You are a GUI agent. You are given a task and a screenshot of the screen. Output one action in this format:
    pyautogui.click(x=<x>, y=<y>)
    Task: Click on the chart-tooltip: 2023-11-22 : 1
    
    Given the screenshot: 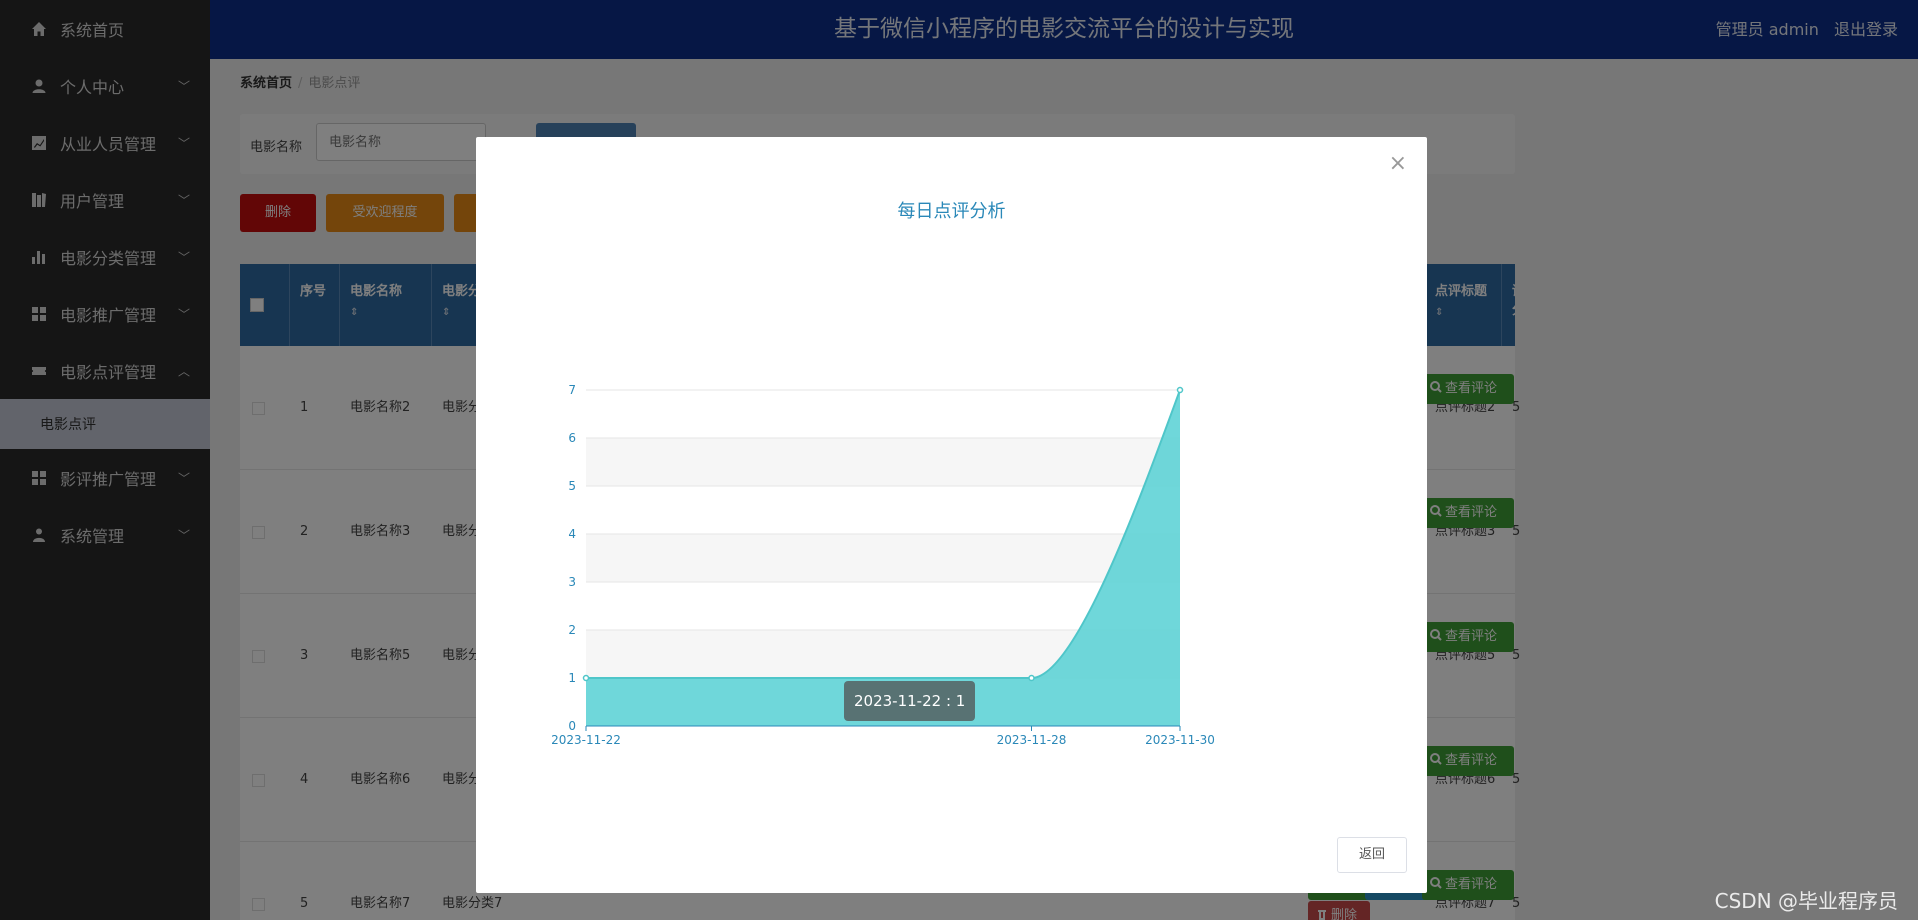 What is the action you would take?
    pyautogui.click(x=910, y=701)
    